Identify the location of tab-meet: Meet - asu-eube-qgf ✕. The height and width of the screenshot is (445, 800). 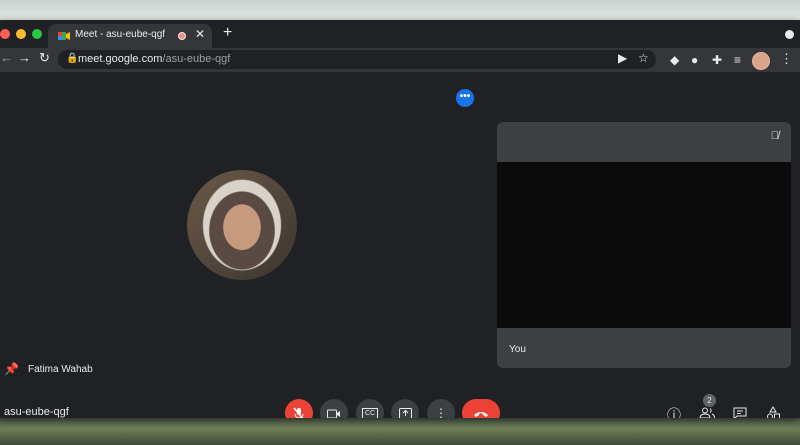
(130, 36).